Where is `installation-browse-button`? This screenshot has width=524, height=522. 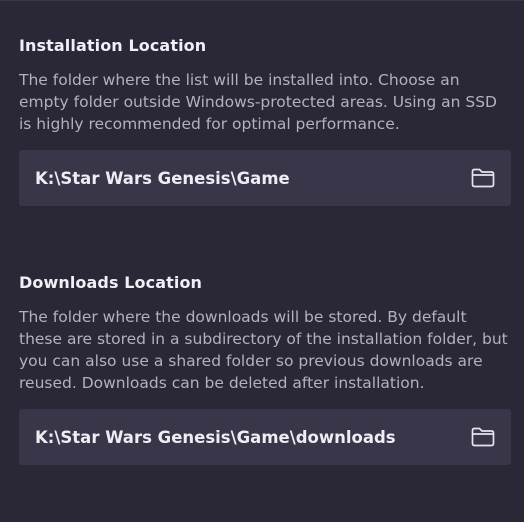
installation-browse-button is located at coordinates (483, 178).